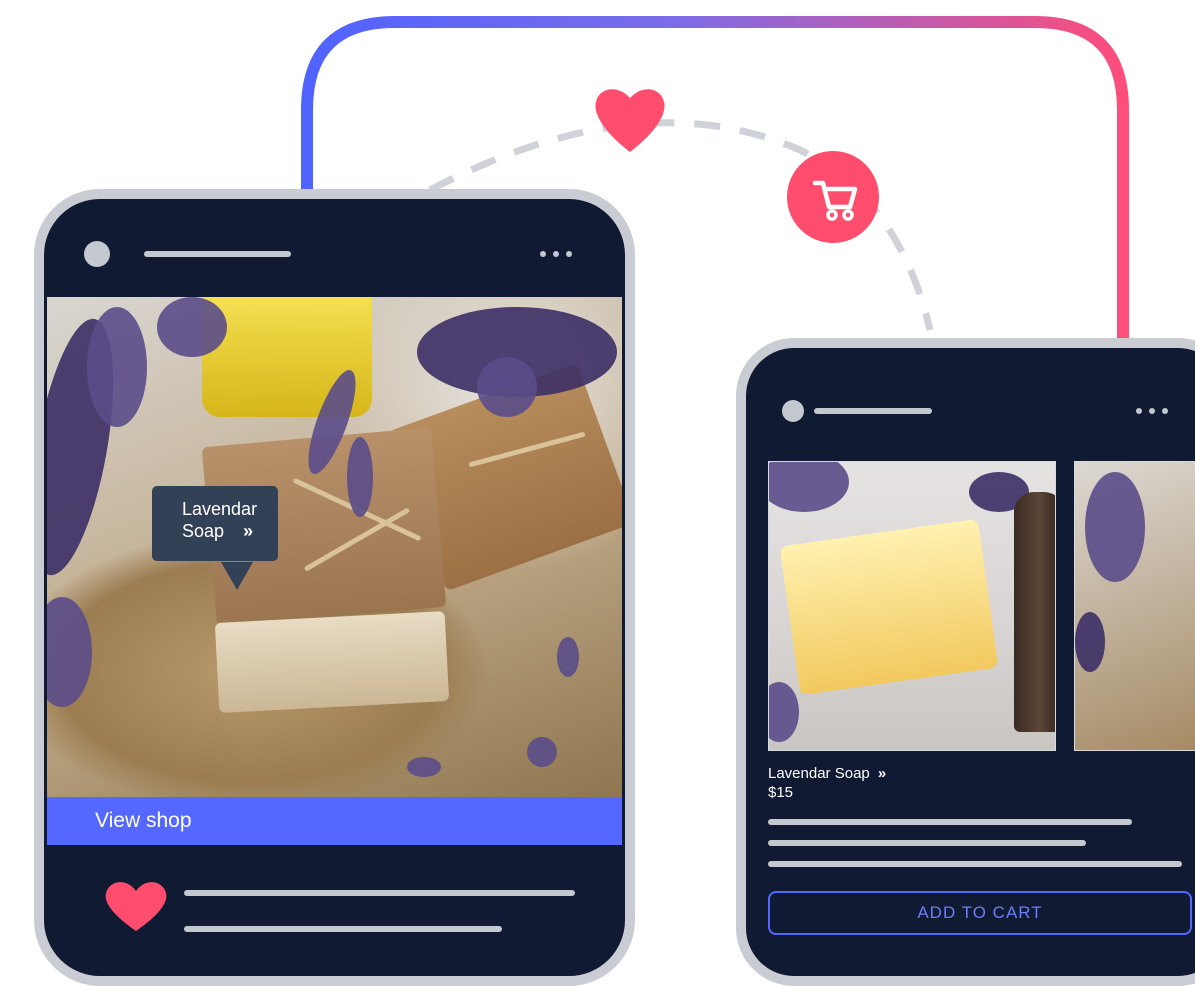 The image size is (1195, 986). I want to click on view-shop-button: View shop, so click(334, 821).